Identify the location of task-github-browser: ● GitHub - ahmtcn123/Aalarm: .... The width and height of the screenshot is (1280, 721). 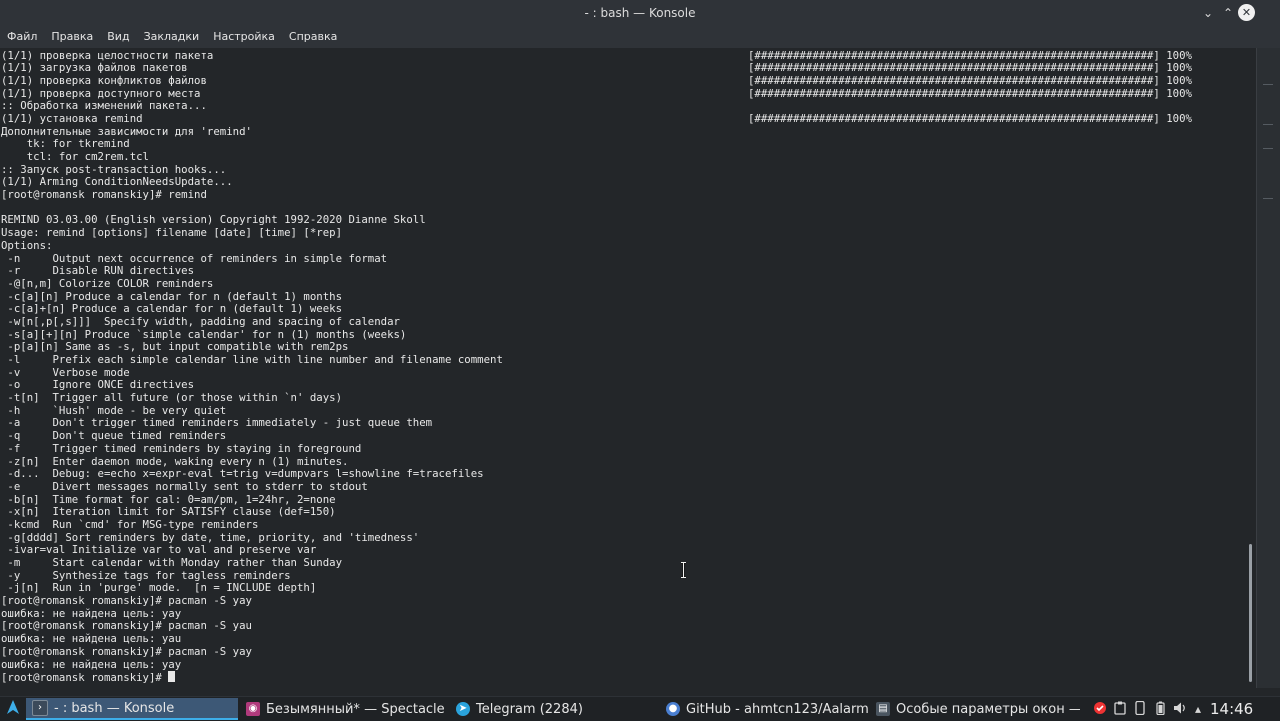
(764, 709).